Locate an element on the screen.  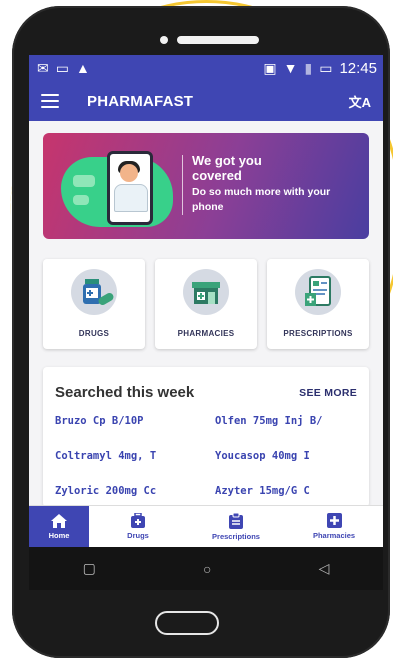
pharmacy-store-icon is located at coordinates (206, 292).